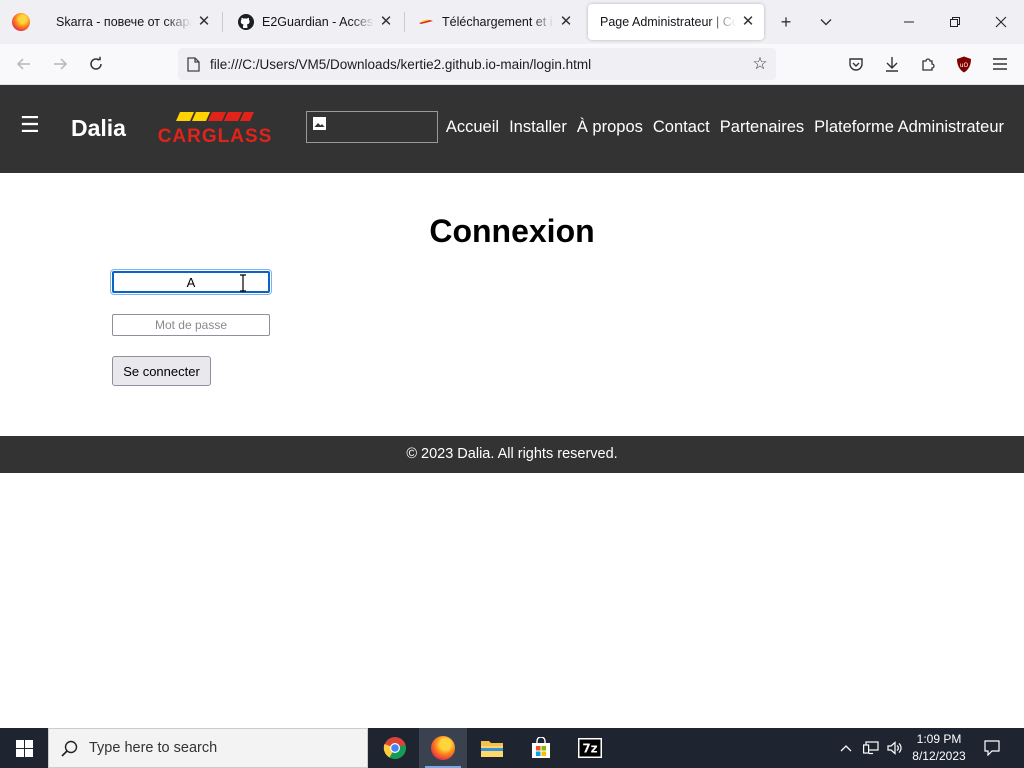  I want to click on close-window-button, so click(1001, 22).